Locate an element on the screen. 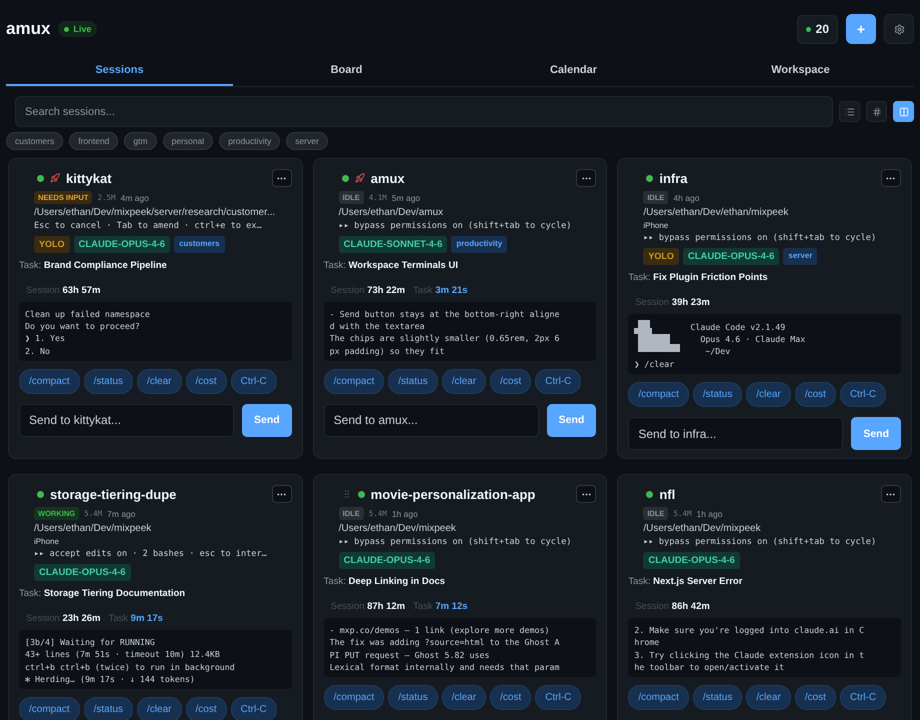 This screenshot has height=720, width=920. terminal-line: Claude Code v2.1.49 is located at coordinates (738, 326).